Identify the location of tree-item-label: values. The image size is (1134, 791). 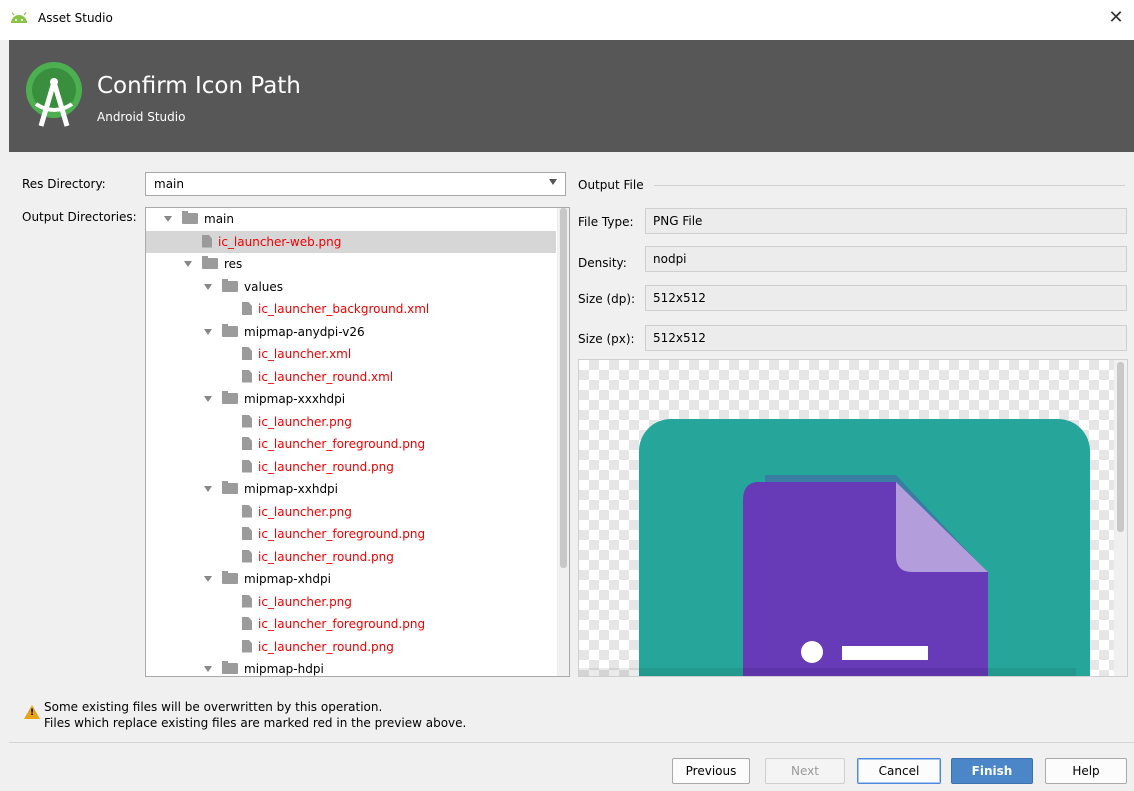
(264, 286).